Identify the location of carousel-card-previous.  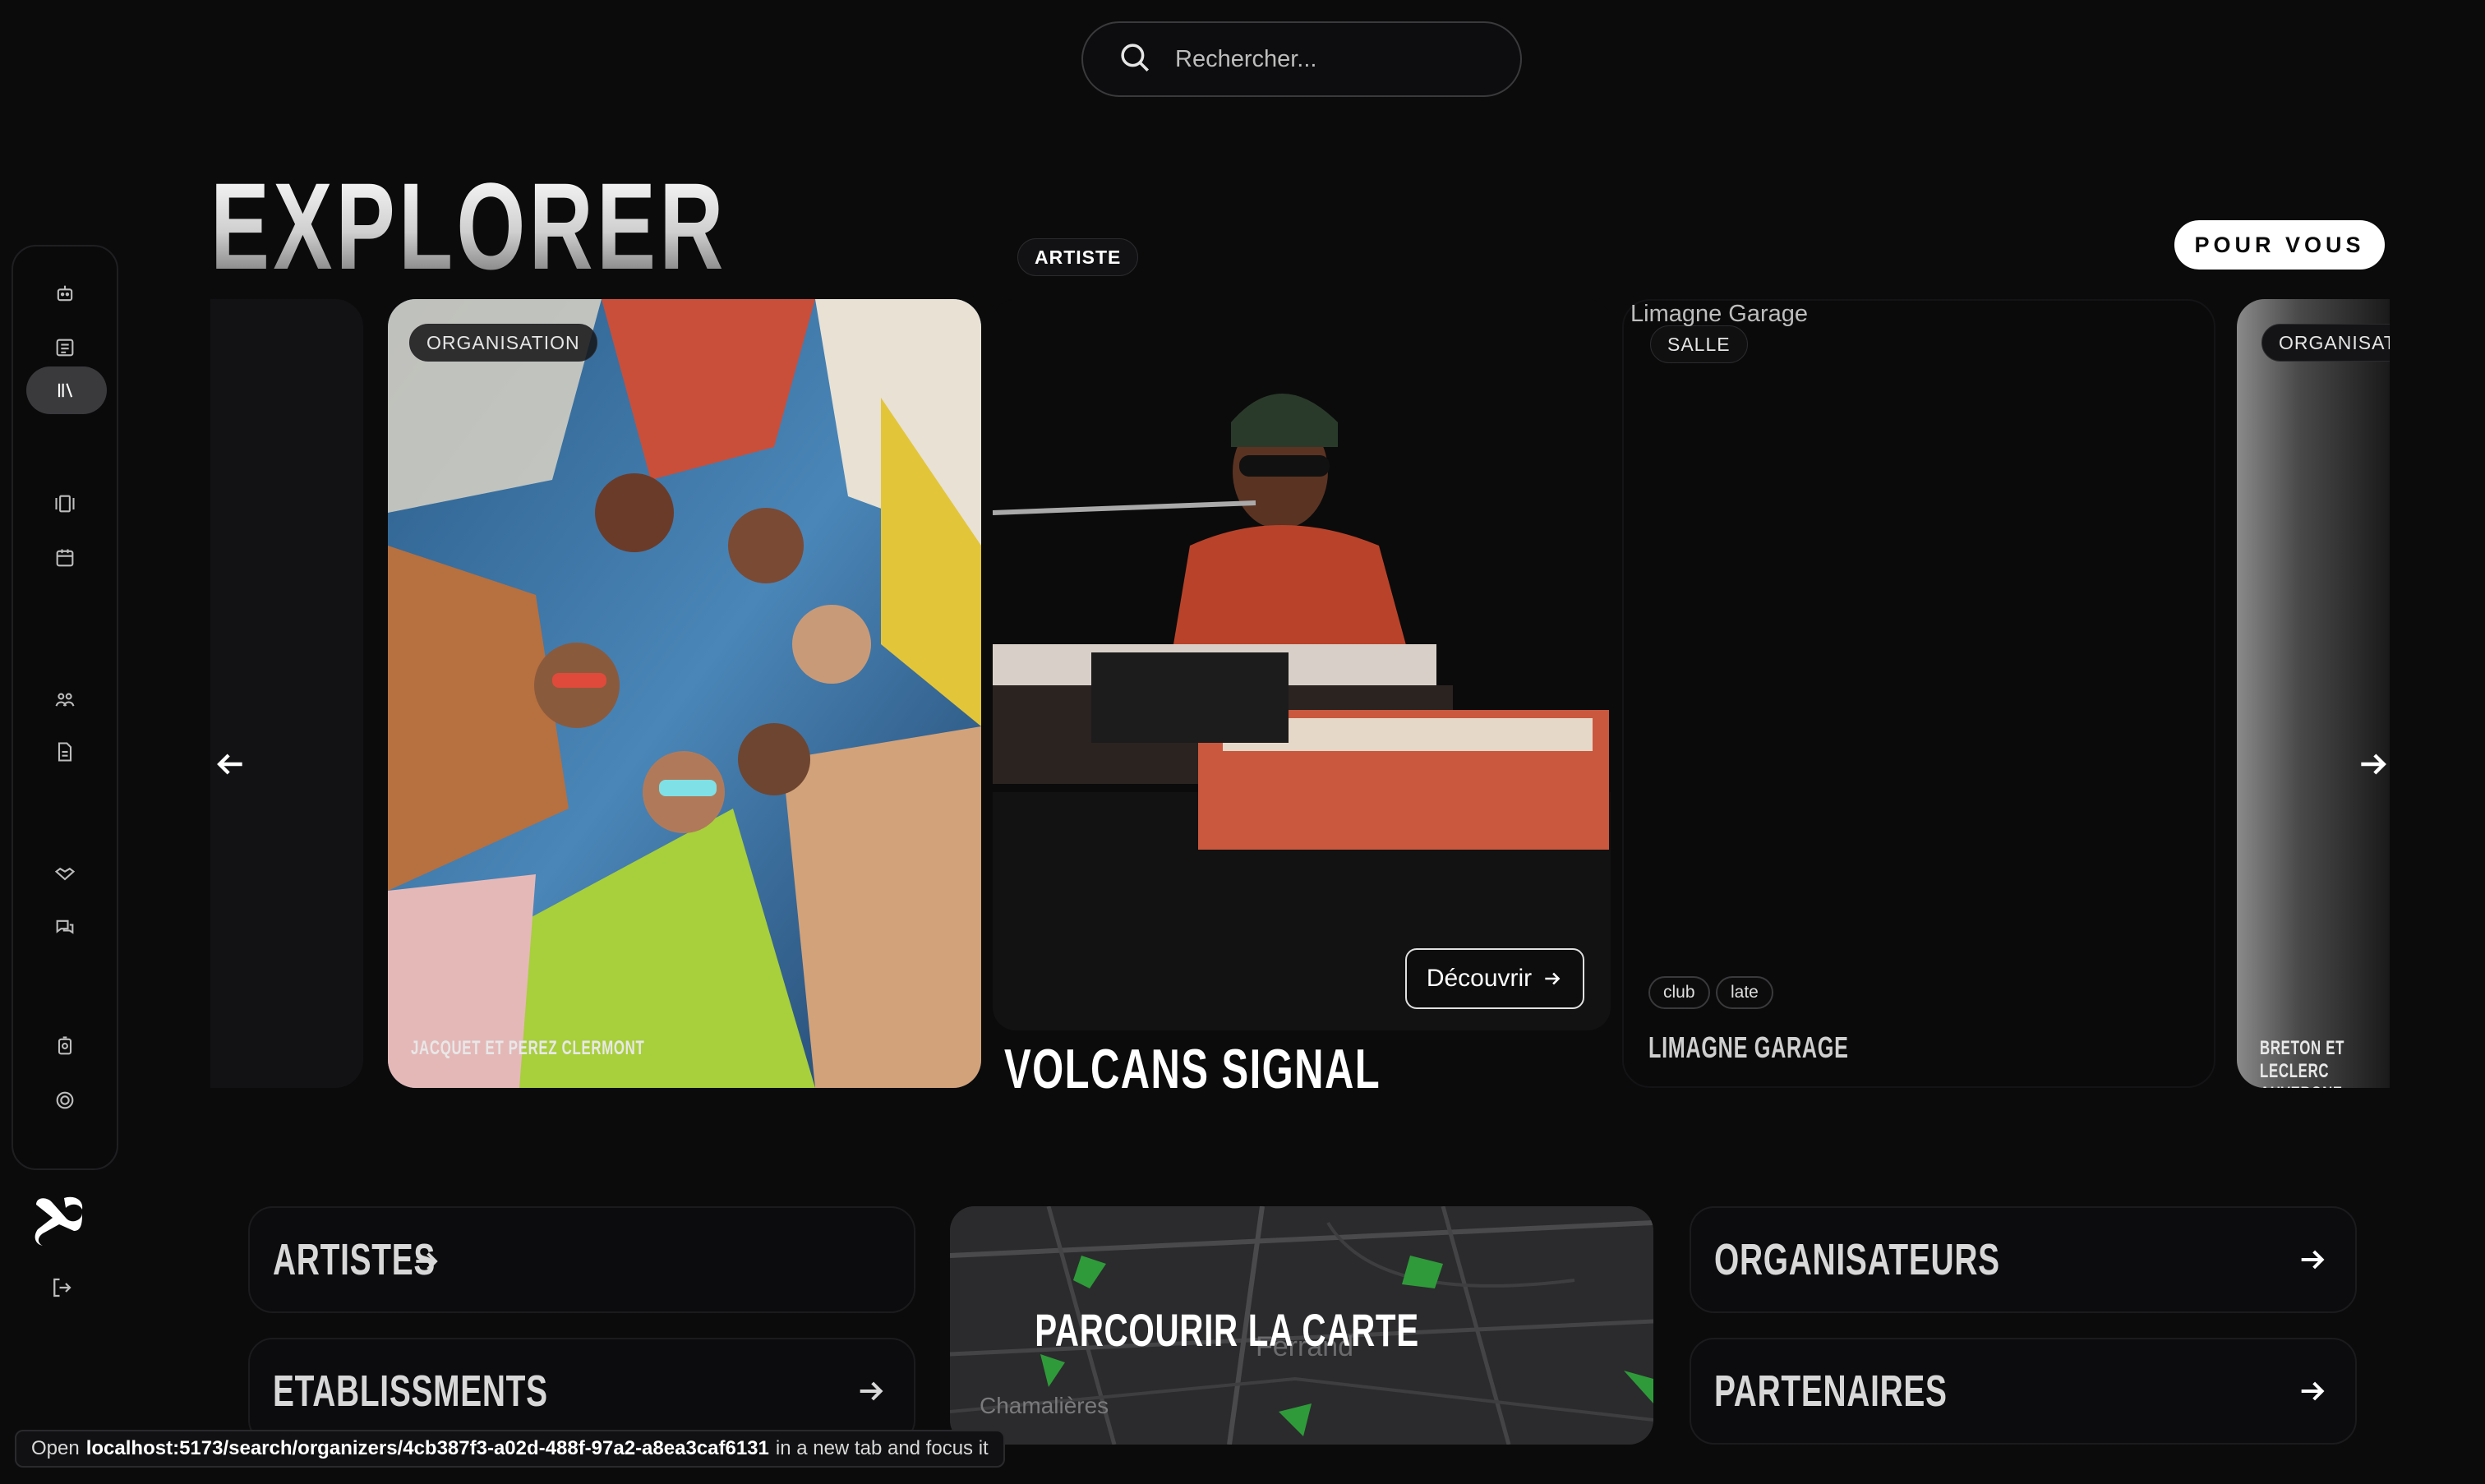
(286, 694).